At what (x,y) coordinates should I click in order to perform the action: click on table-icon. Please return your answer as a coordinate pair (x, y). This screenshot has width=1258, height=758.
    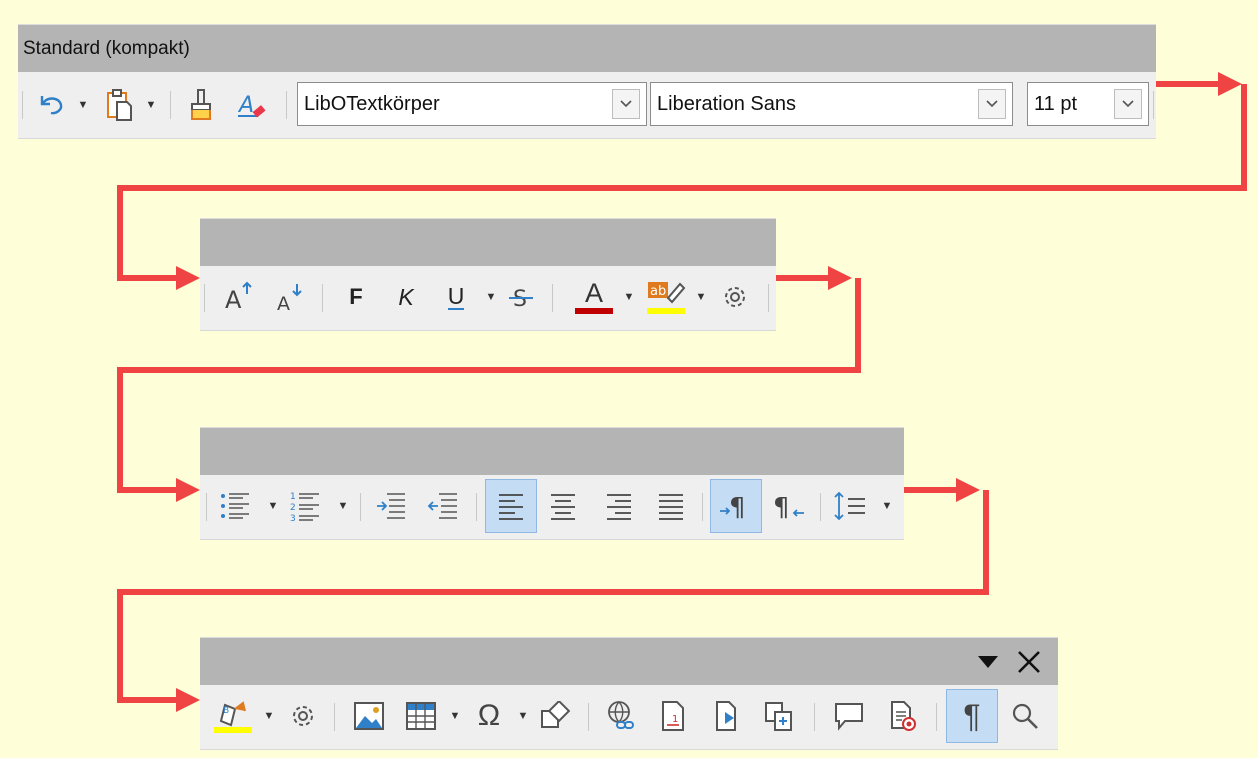
    Looking at the image, I should click on (421, 716).